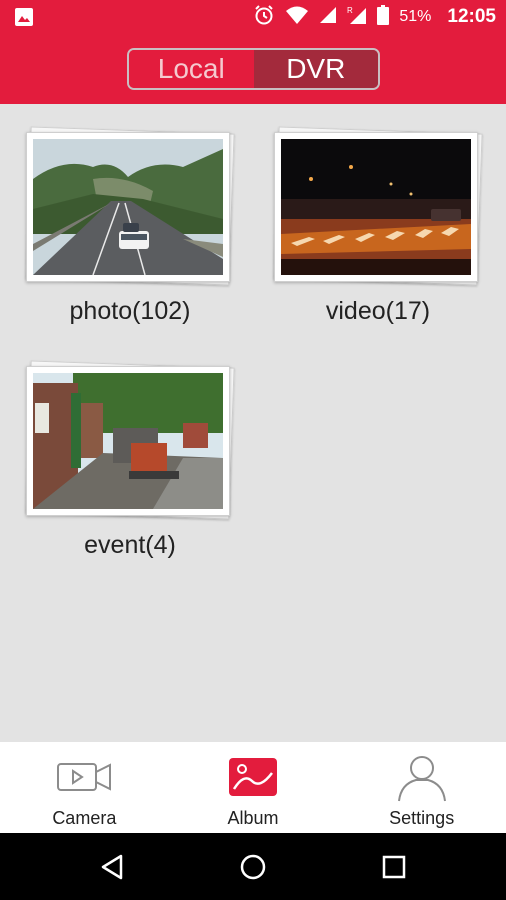 This screenshot has width=506, height=900. I want to click on night-road-video-frame, so click(376, 207).